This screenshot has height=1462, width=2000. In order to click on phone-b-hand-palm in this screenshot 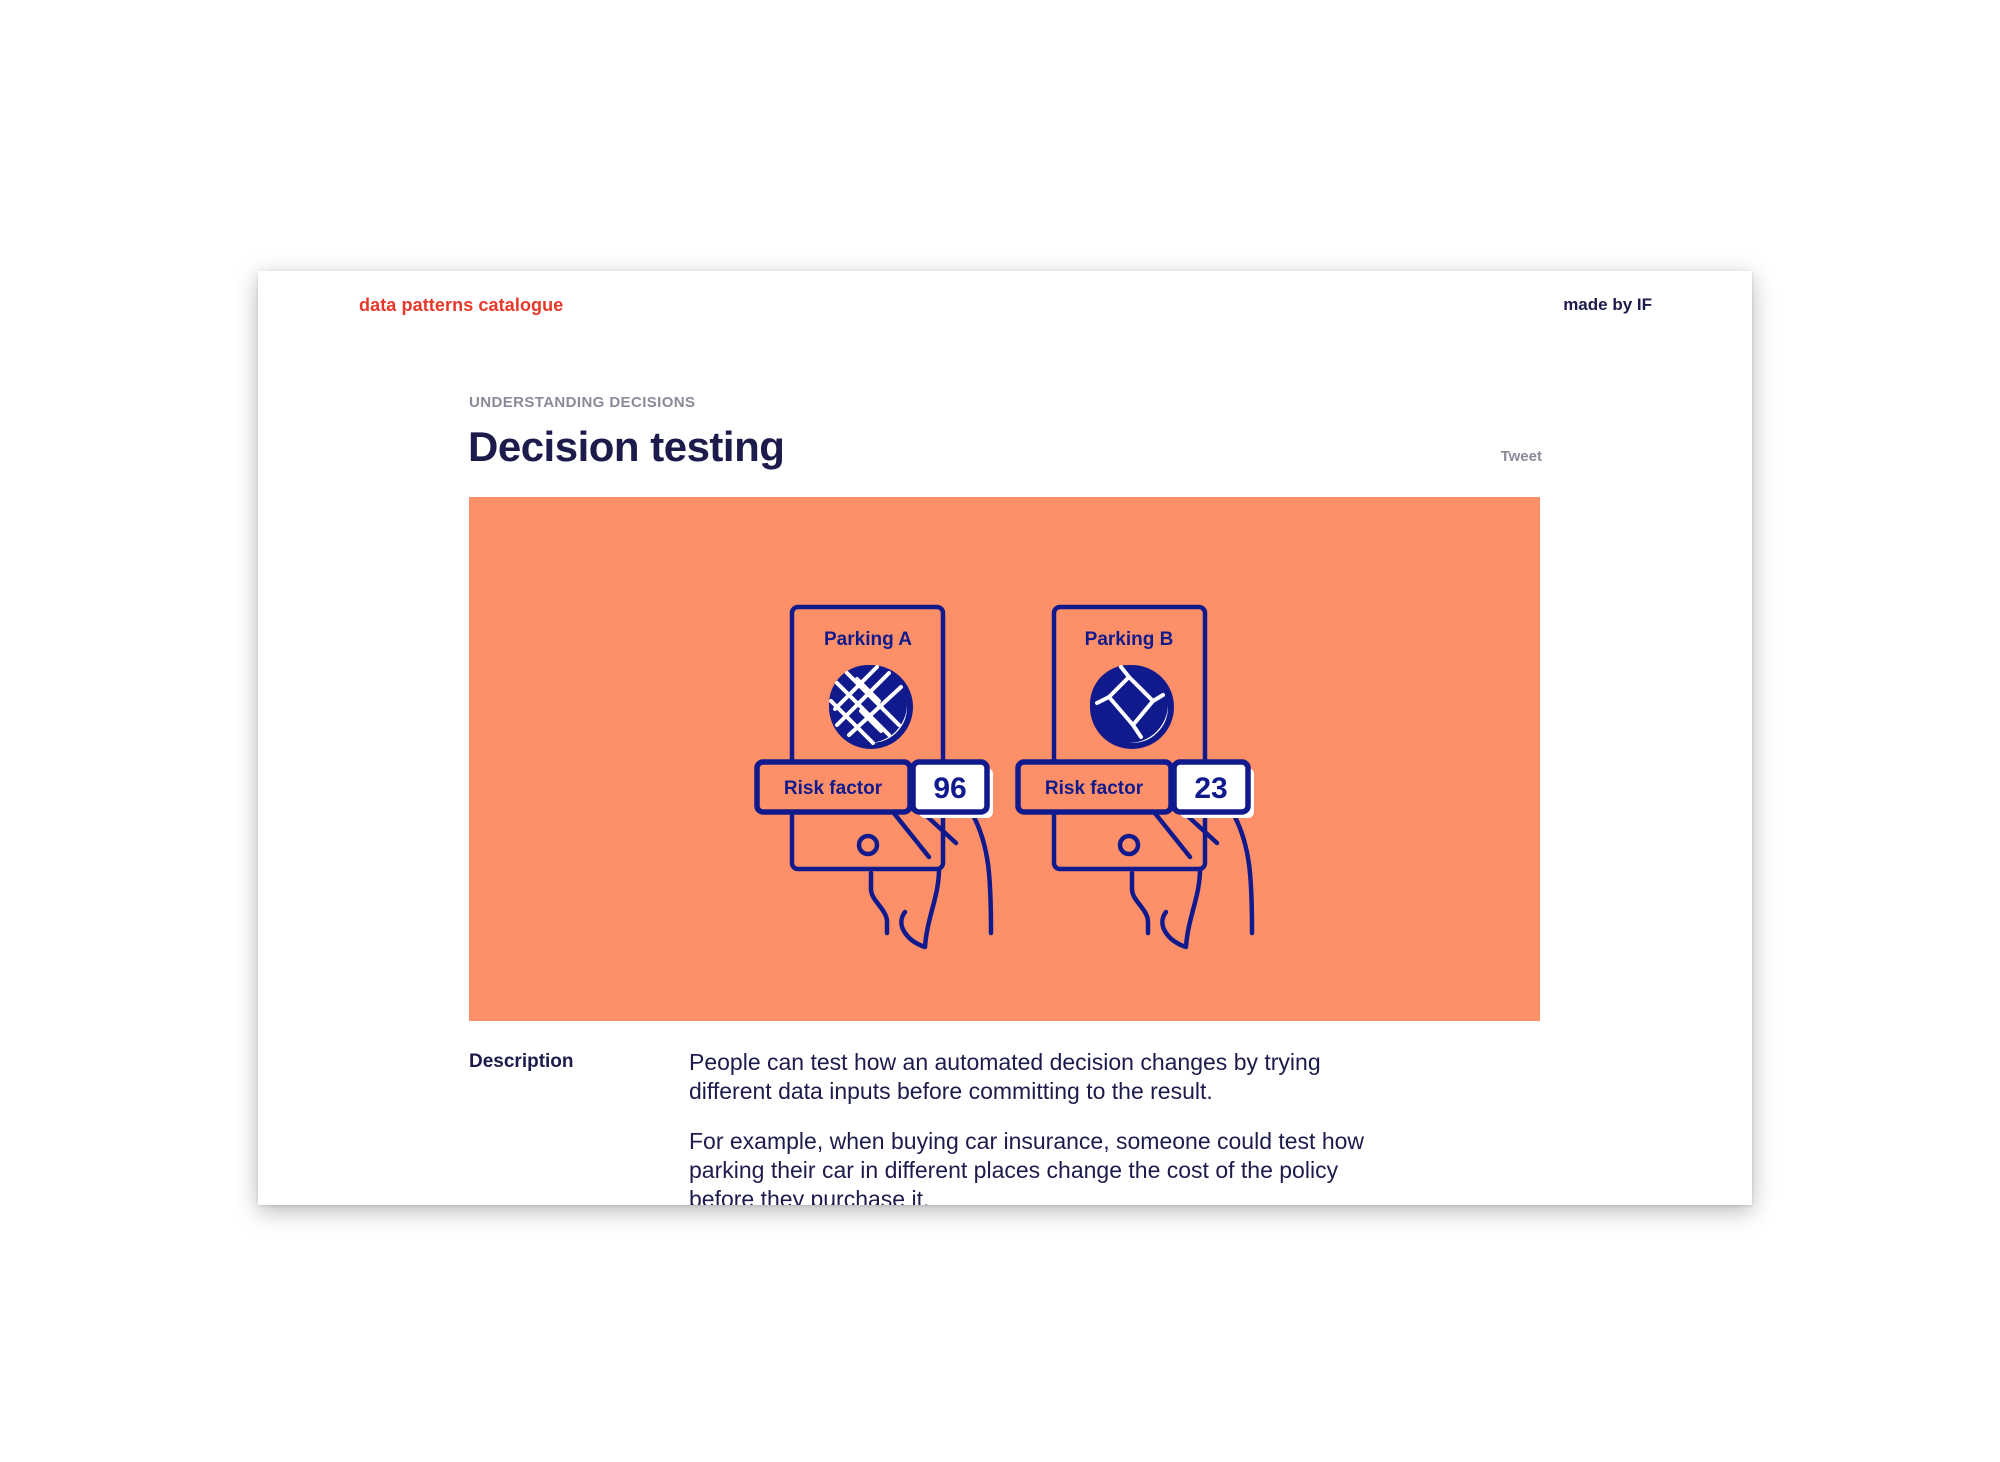, I will do `click(1181, 908)`.